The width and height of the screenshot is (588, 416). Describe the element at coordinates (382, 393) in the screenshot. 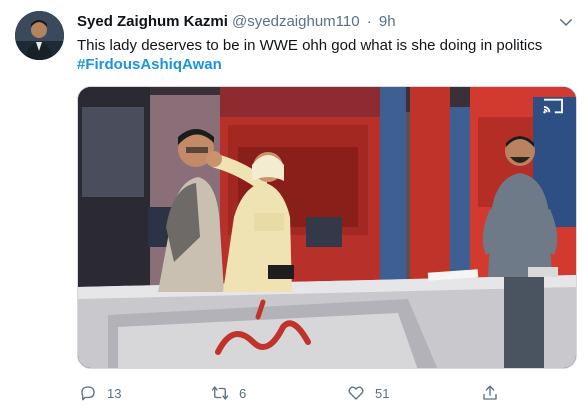

I see `like-count: 51` at that location.